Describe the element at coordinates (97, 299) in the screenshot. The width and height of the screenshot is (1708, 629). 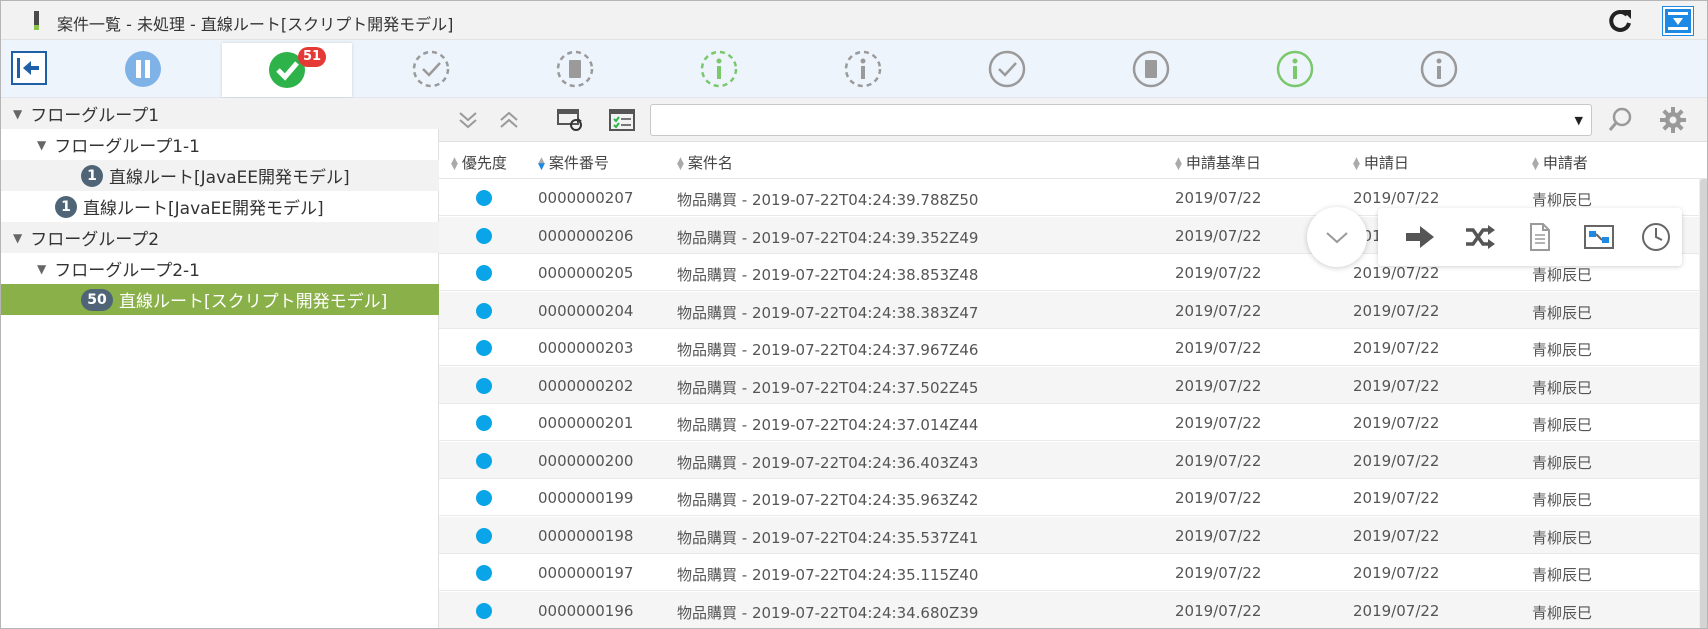
I see `count-badge: 50` at that location.